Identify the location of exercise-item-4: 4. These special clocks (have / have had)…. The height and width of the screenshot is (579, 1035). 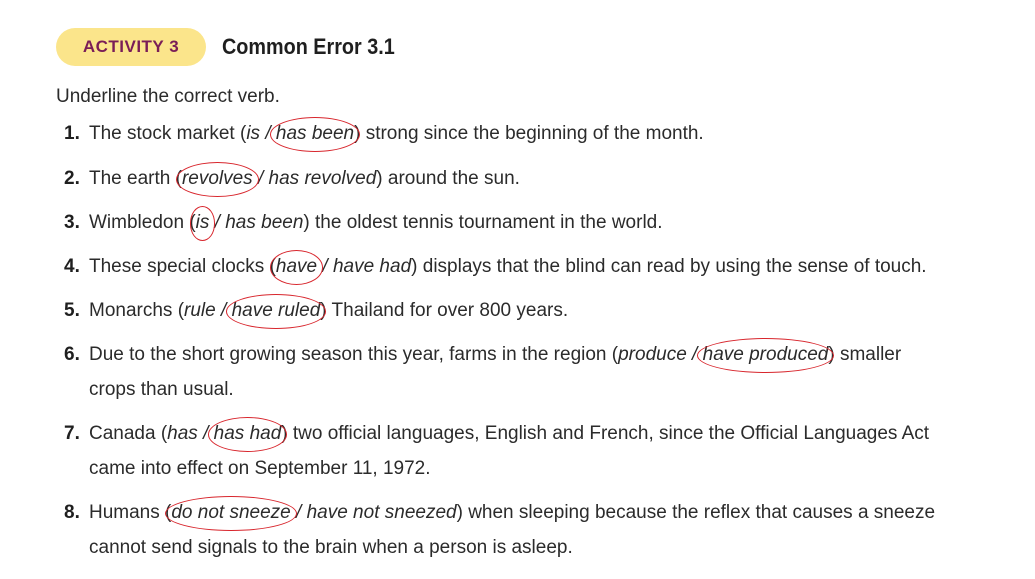
(529, 267).